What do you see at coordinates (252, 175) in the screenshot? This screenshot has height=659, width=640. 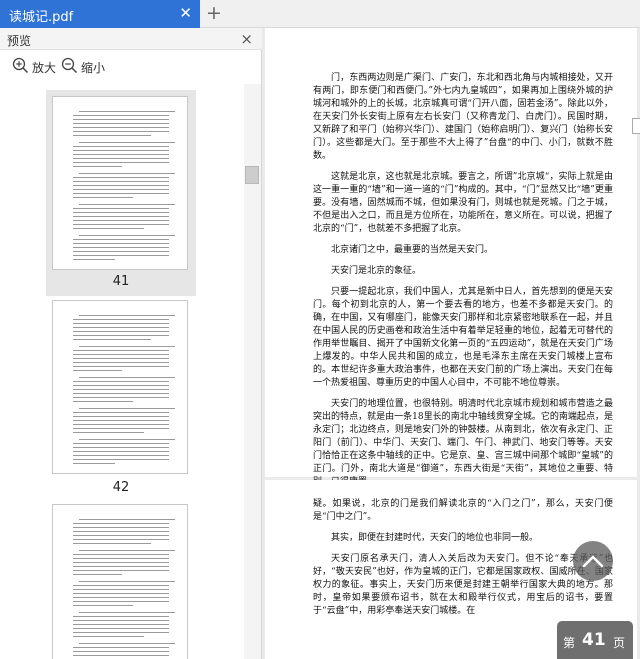 I see `scrollbar-thumb` at bounding box center [252, 175].